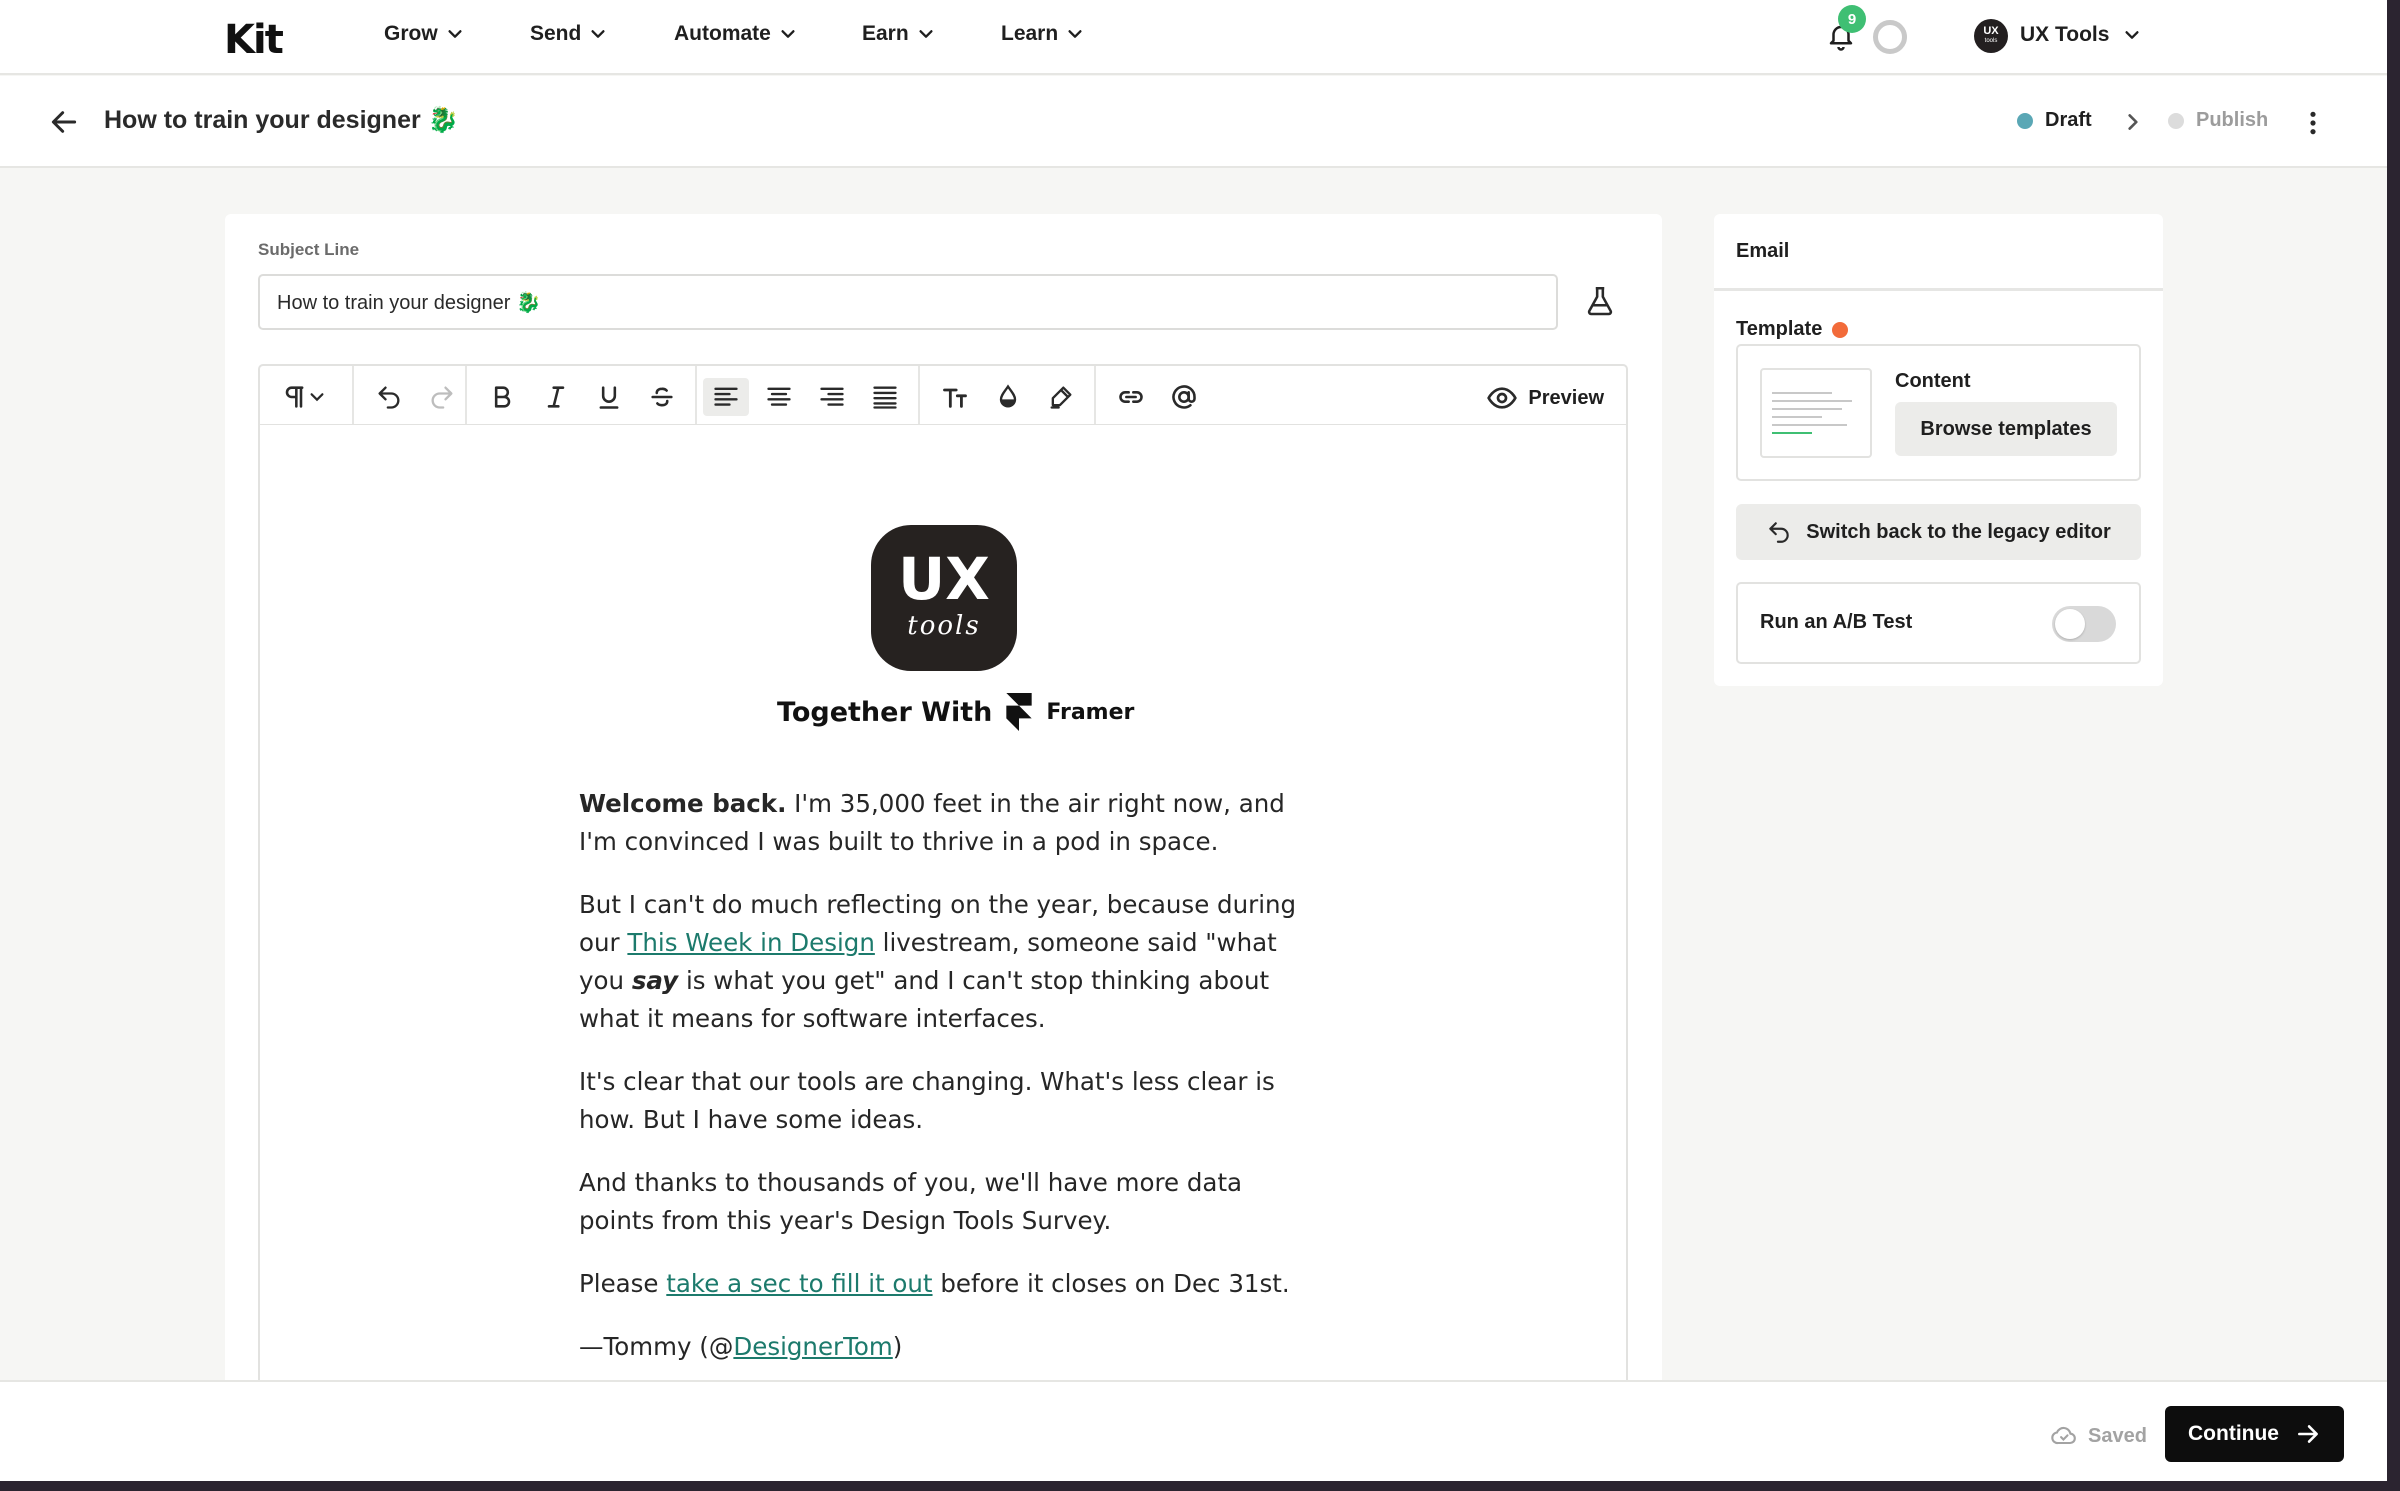 The image size is (2400, 1491). What do you see at coordinates (2117, 1435) in the screenshot?
I see `saved-label: Saved` at bounding box center [2117, 1435].